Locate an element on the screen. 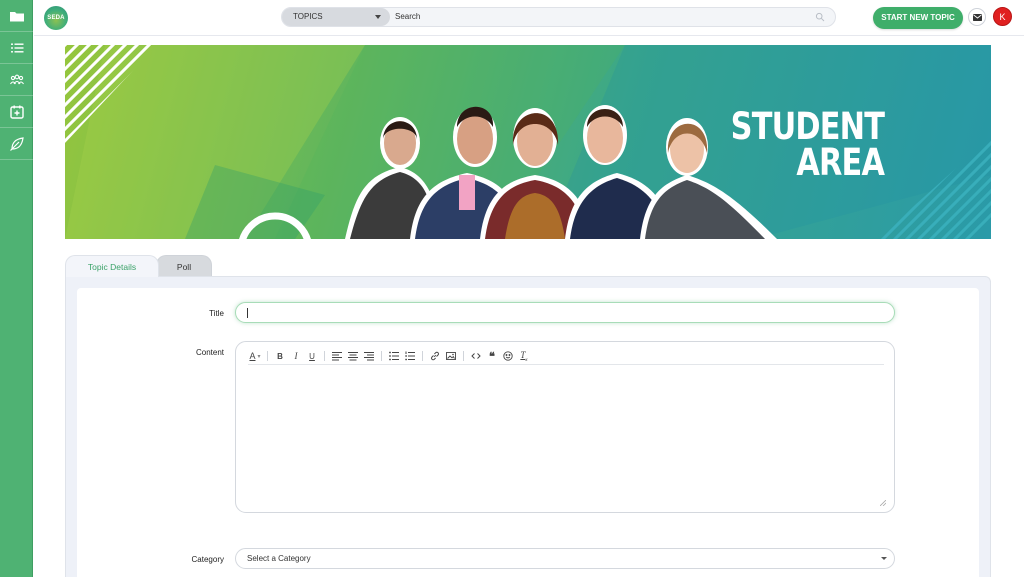 This screenshot has width=1024, height=577. bullet-list-icon is located at coordinates (394, 356).